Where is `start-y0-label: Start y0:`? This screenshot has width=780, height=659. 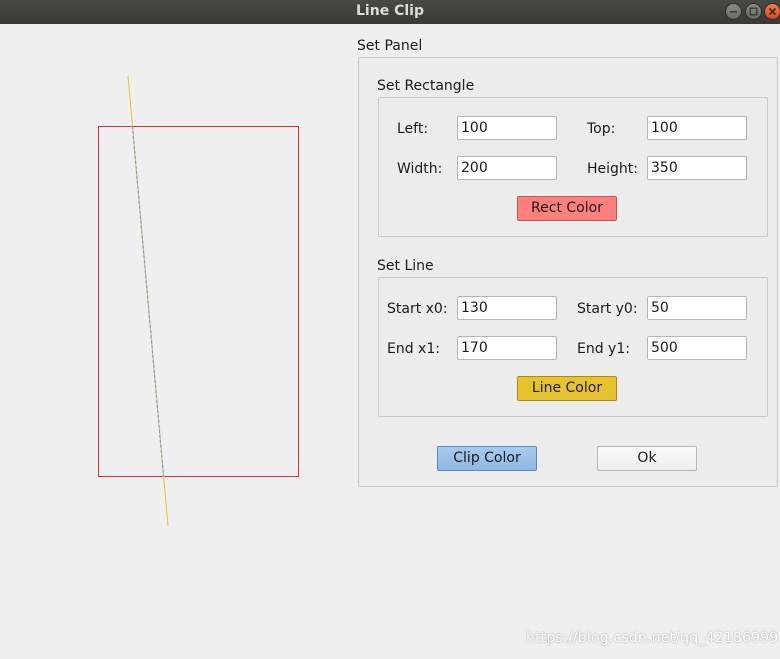
start-y0-label: Start y0: is located at coordinates (607, 309).